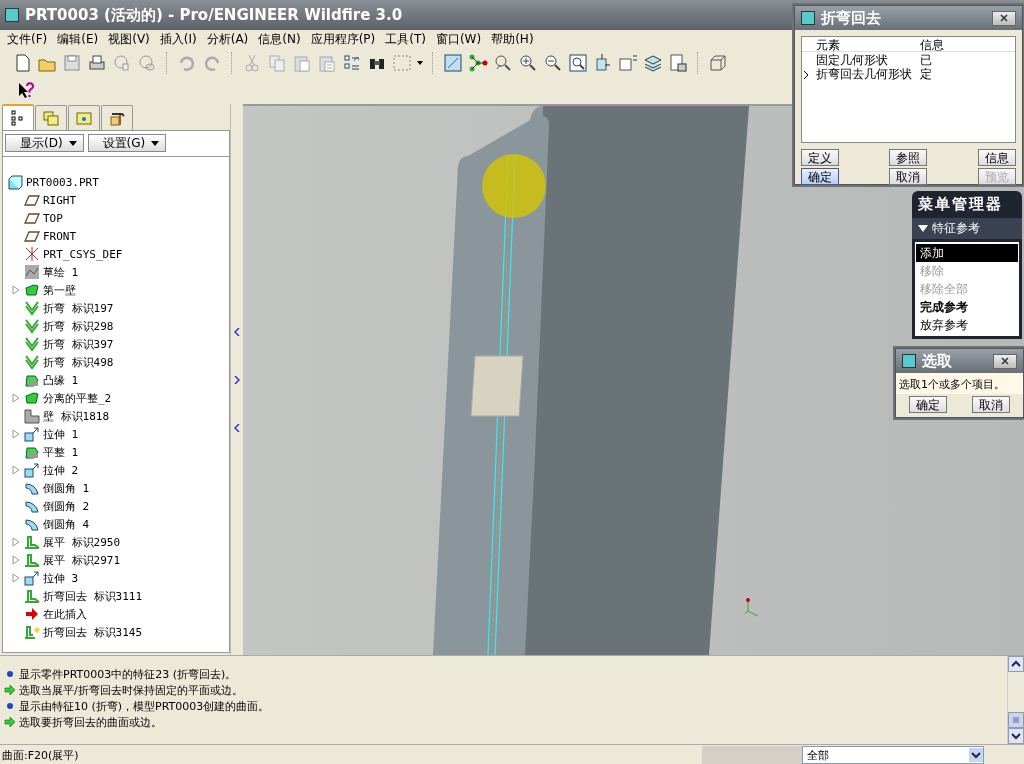 The width and height of the screenshot is (1024, 764). Describe the element at coordinates (1016, 664) in the screenshot. I see `scroll-up-button` at that location.